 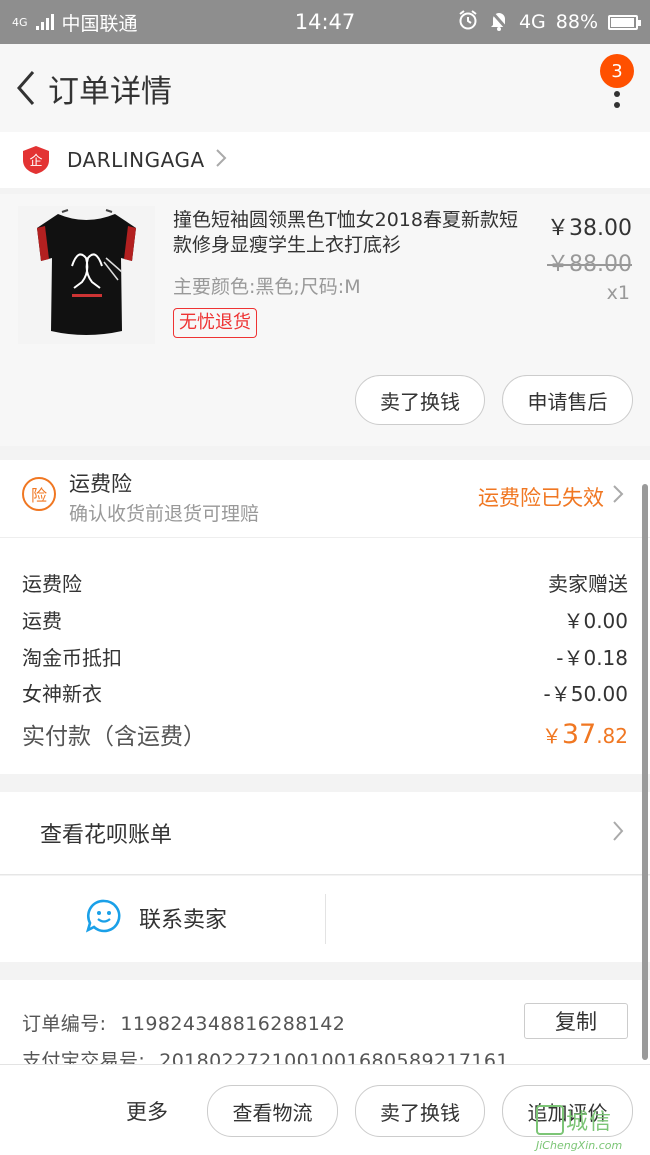 I want to click on contact-seller-button: 联系卖家, so click(x=156, y=918).